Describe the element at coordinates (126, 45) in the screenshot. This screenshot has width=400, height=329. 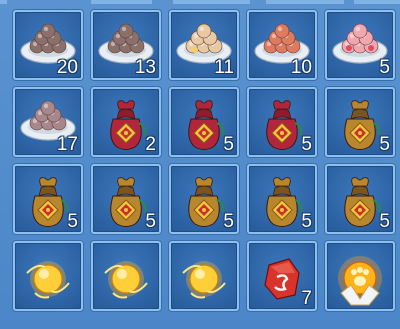
I see `inventory-slot: 13` at that location.